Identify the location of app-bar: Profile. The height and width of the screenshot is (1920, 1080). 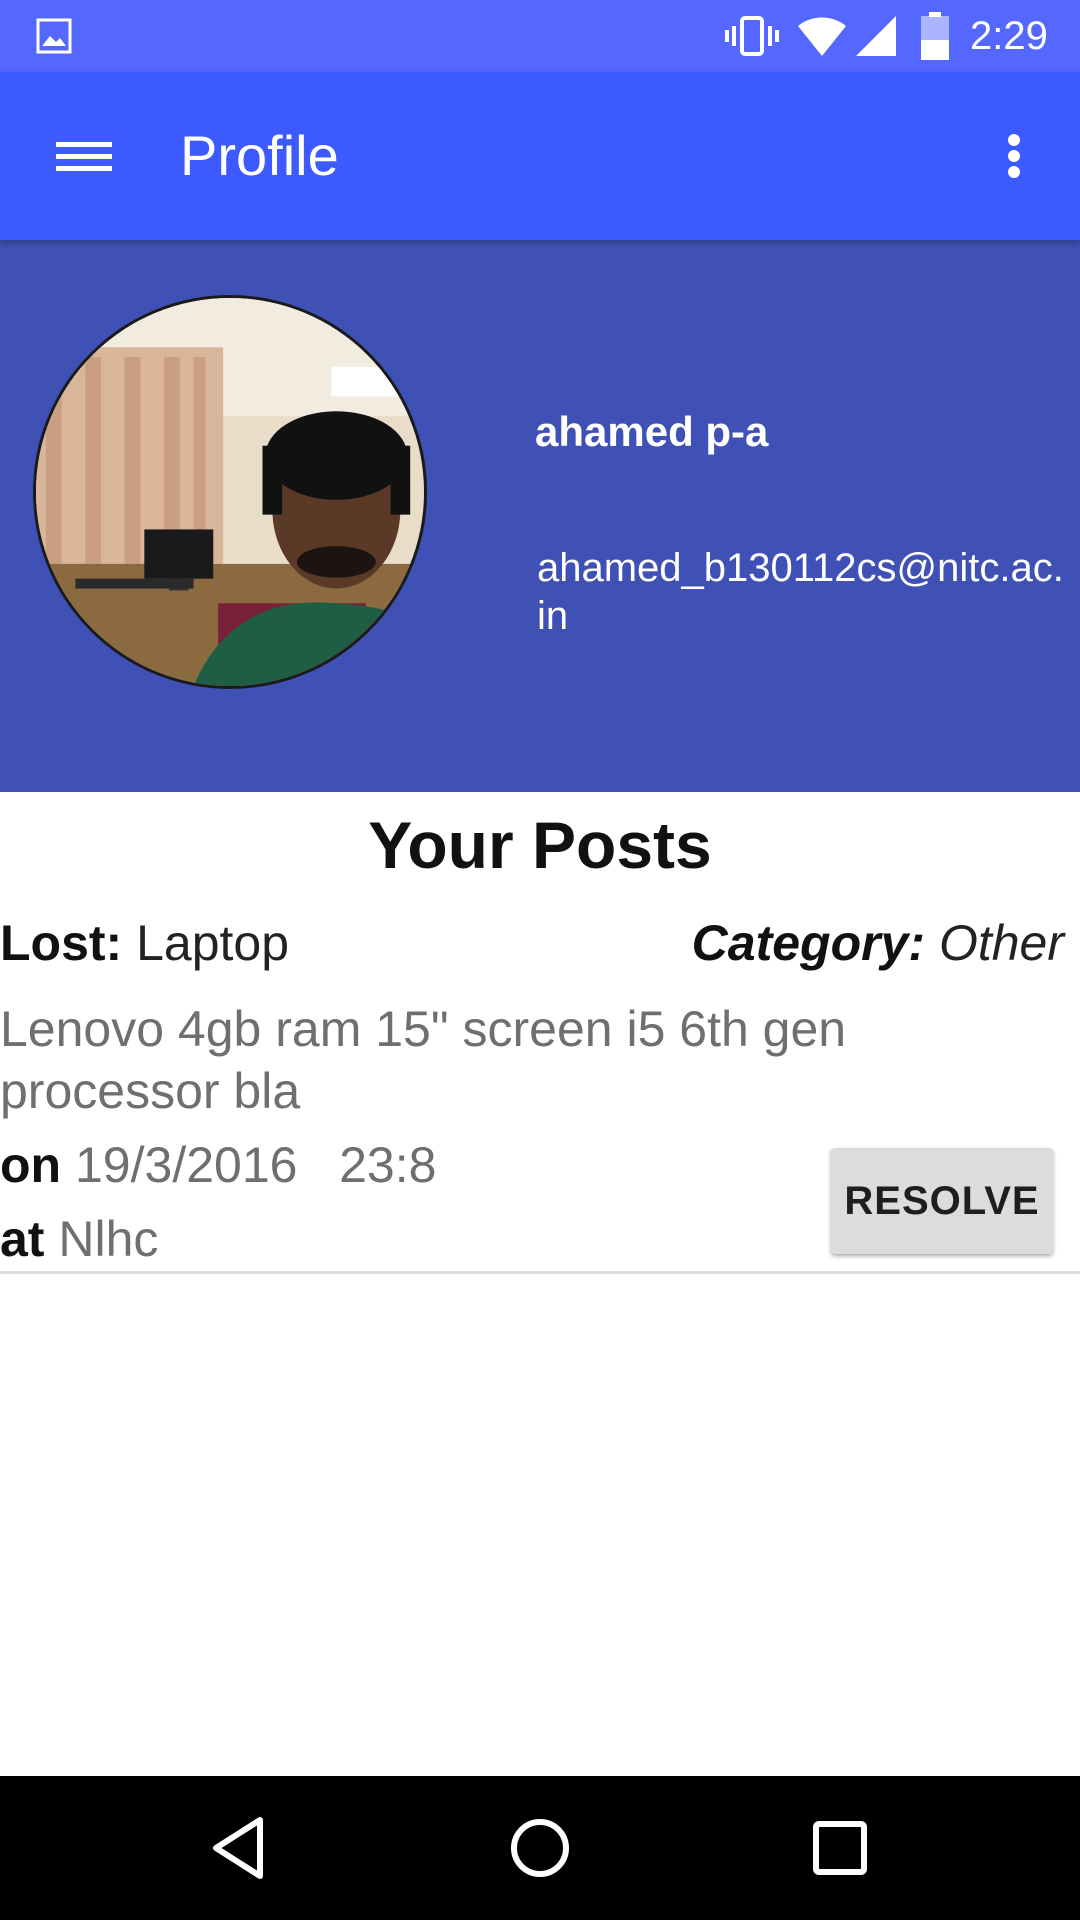
(540, 156).